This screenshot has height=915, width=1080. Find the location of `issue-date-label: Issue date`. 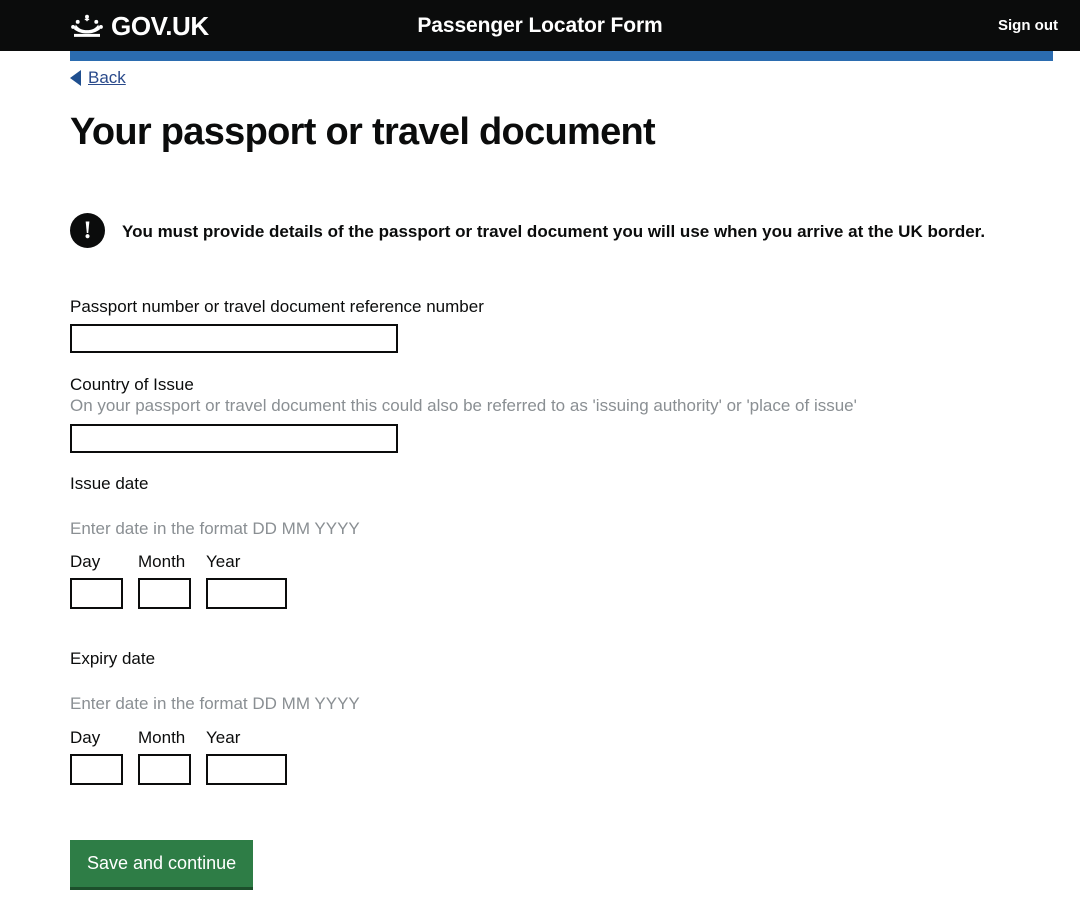

issue-date-label: Issue date is located at coordinates (109, 483).